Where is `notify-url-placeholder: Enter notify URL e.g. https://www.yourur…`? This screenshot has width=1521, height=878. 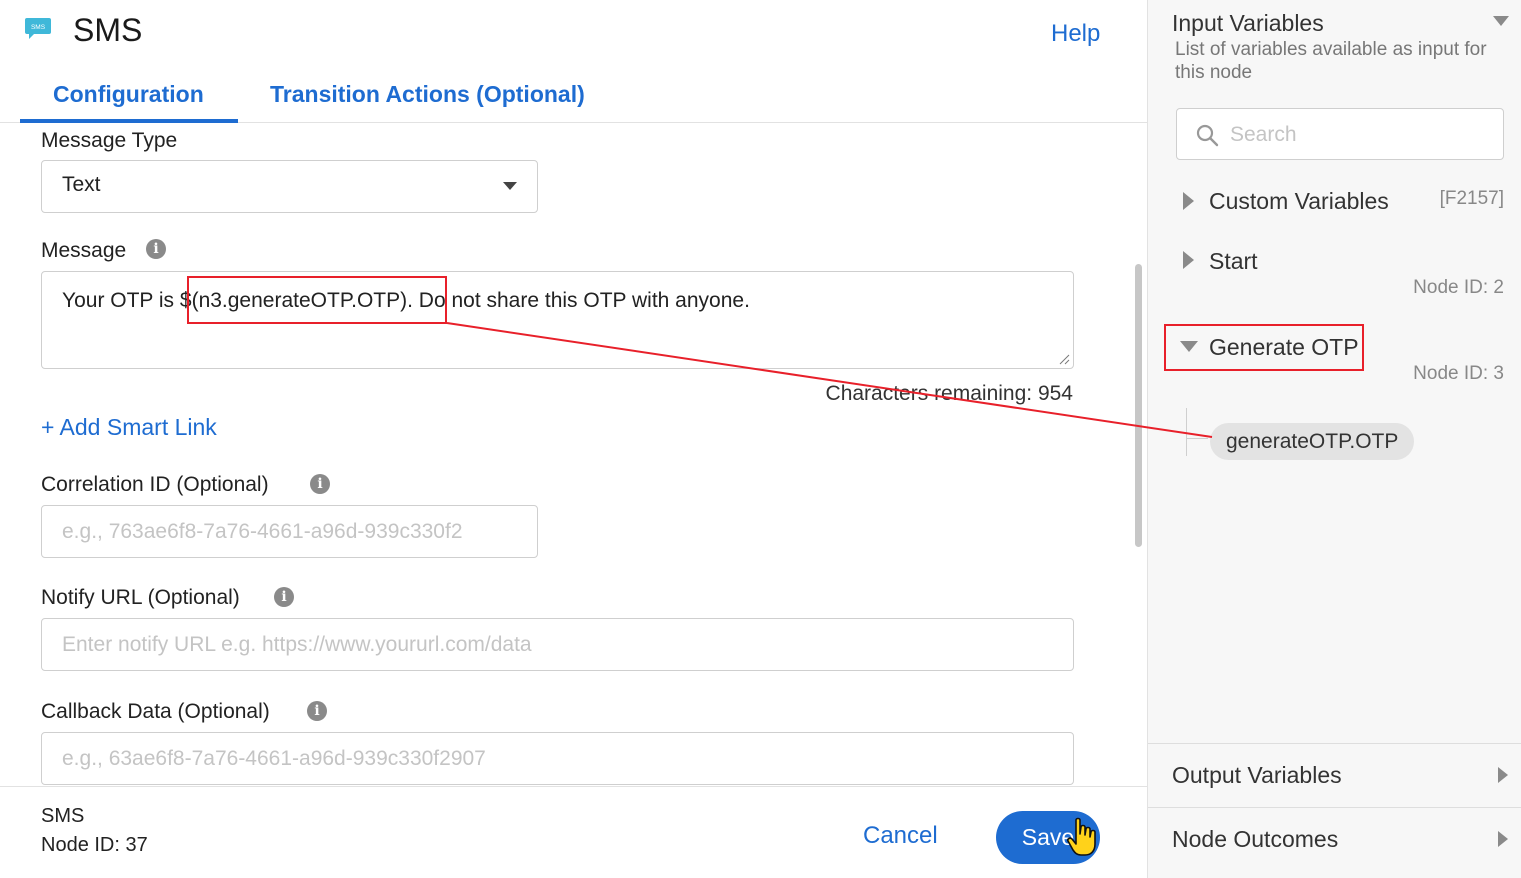 notify-url-placeholder: Enter notify URL e.g. https://www.yourur… is located at coordinates (297, 644).